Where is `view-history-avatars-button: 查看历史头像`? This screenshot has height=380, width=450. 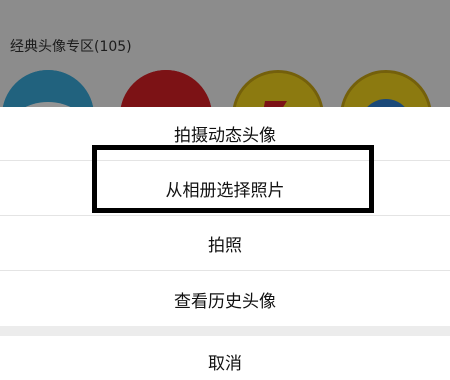 view-history-avatars-button: 查看历史头像 is located at coordinates (225, 299).